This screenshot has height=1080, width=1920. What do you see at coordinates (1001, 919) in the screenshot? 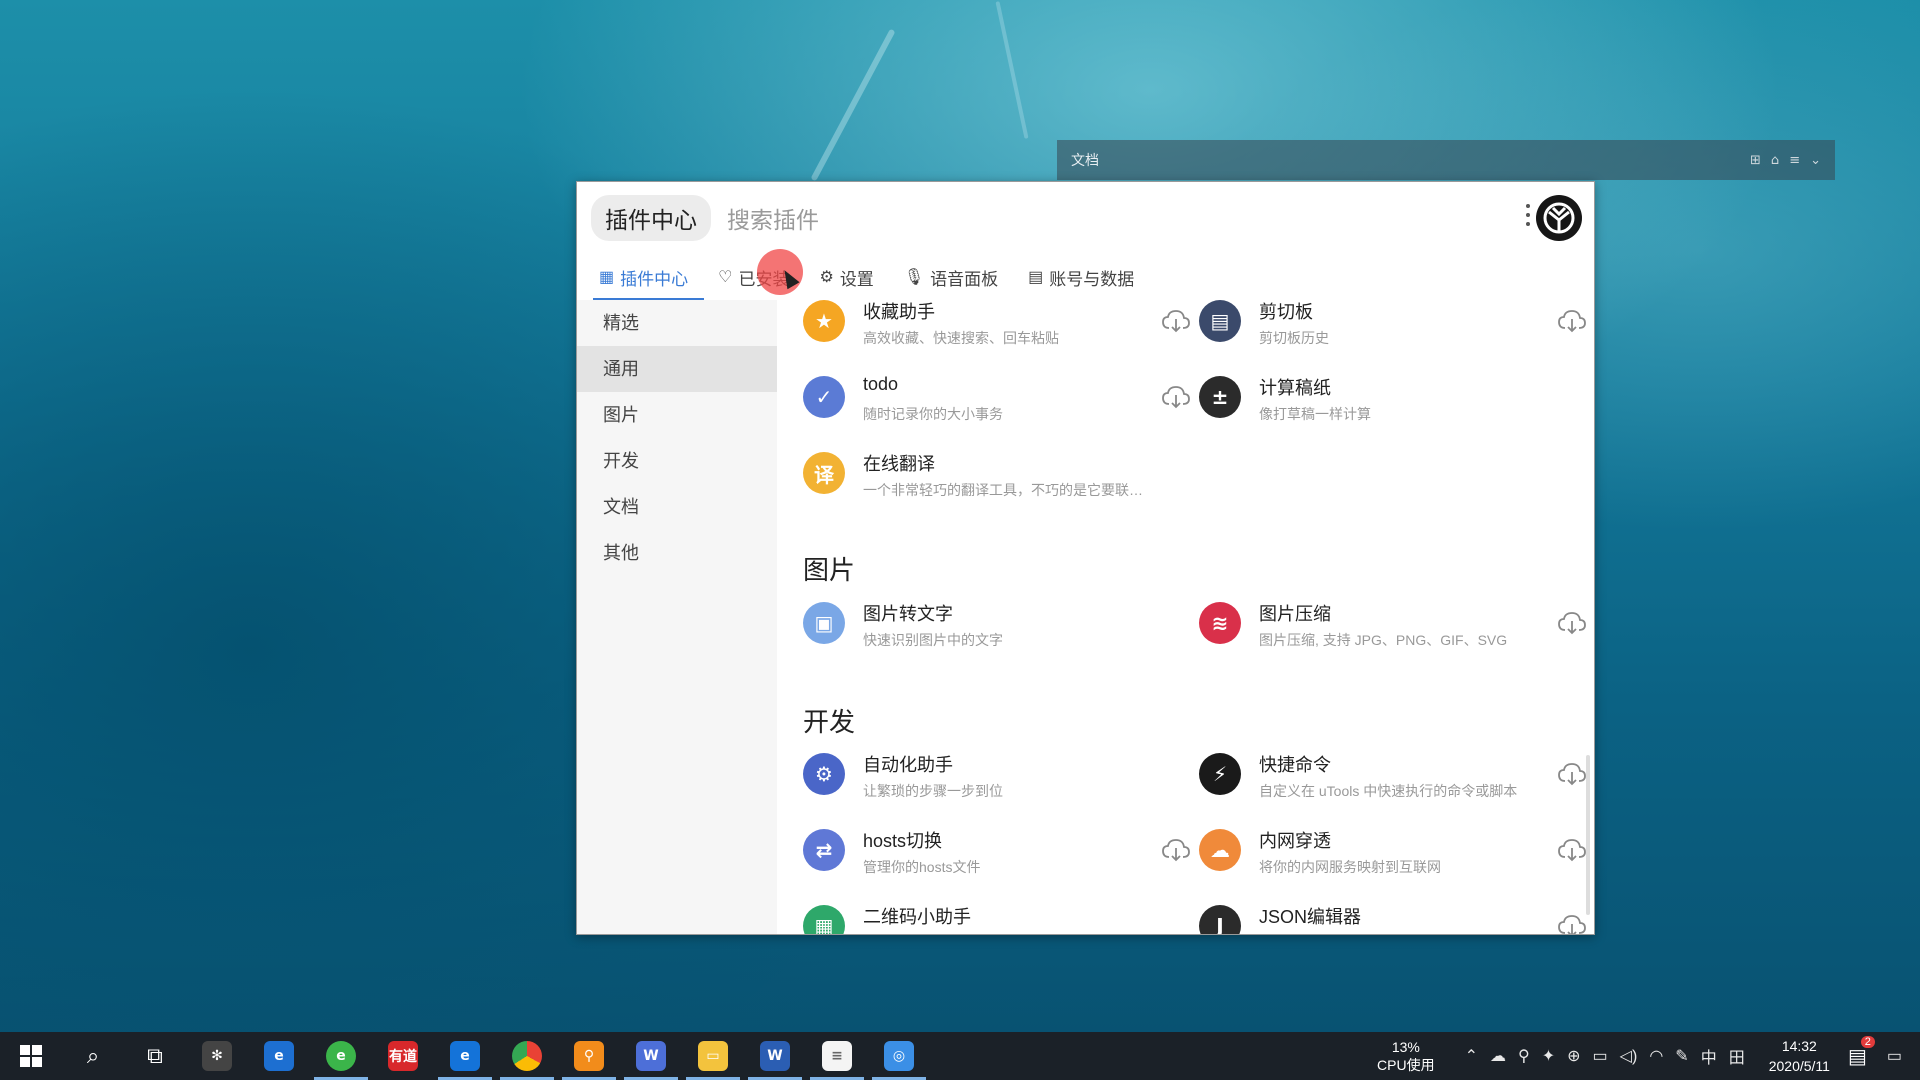
I see `plugin-card: ▦ 二维码小助手` at bounding box center [1001, 919].